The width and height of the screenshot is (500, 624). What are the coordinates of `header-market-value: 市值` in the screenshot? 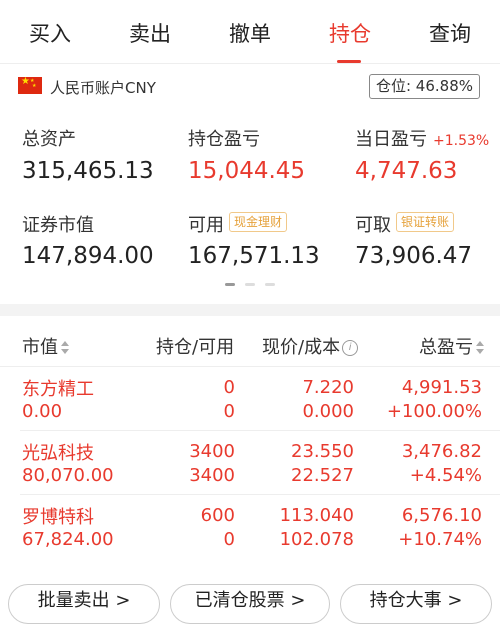 It's located at (45, 346).